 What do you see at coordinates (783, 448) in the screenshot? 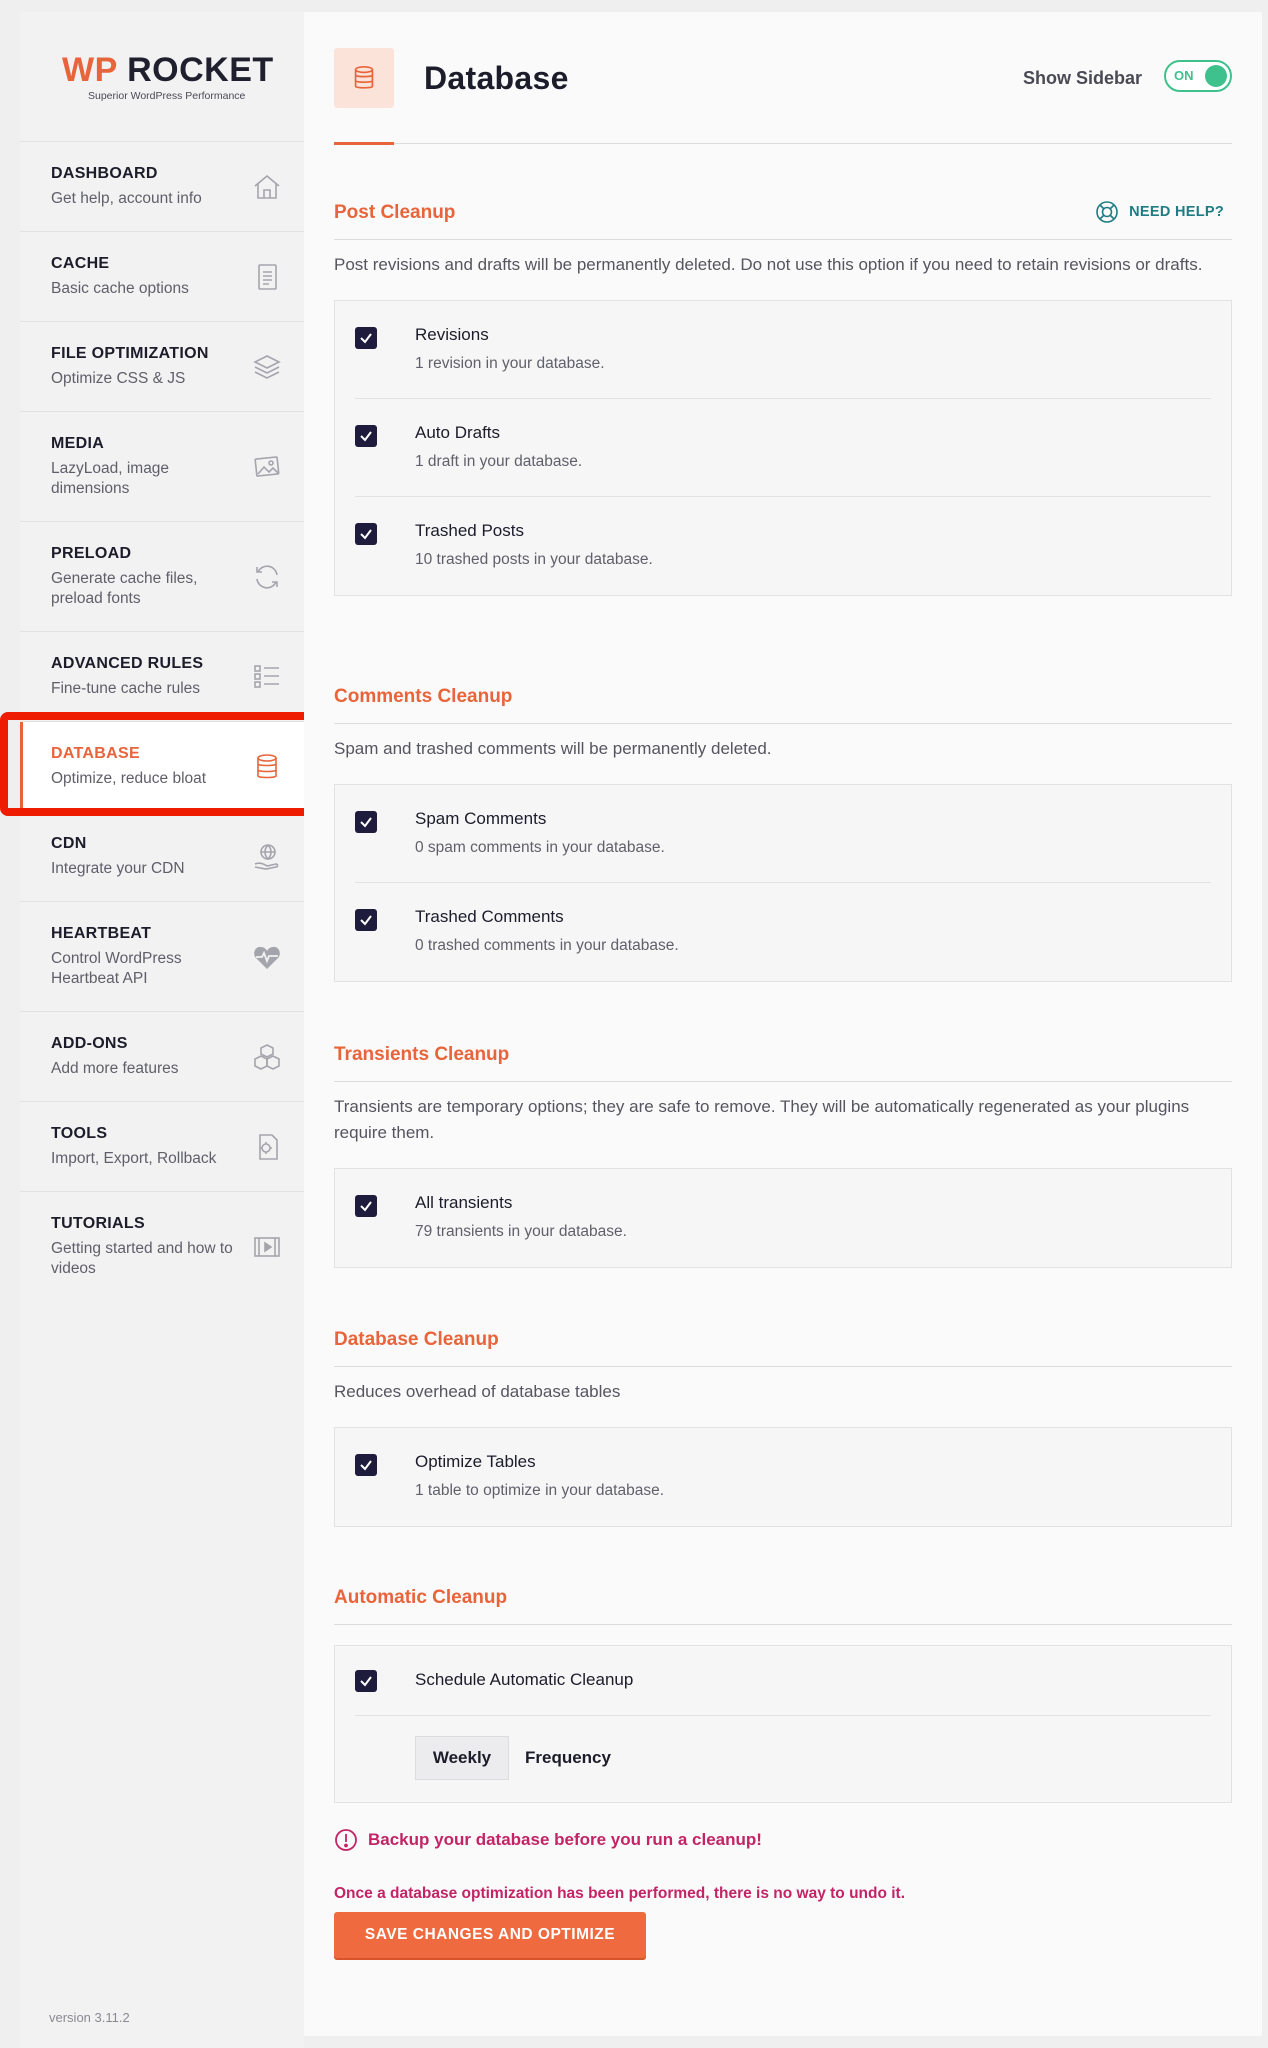
I see `option-auto-drafts: Auto Drafts 1 draft in your database.` at bounding box center [783, 448].